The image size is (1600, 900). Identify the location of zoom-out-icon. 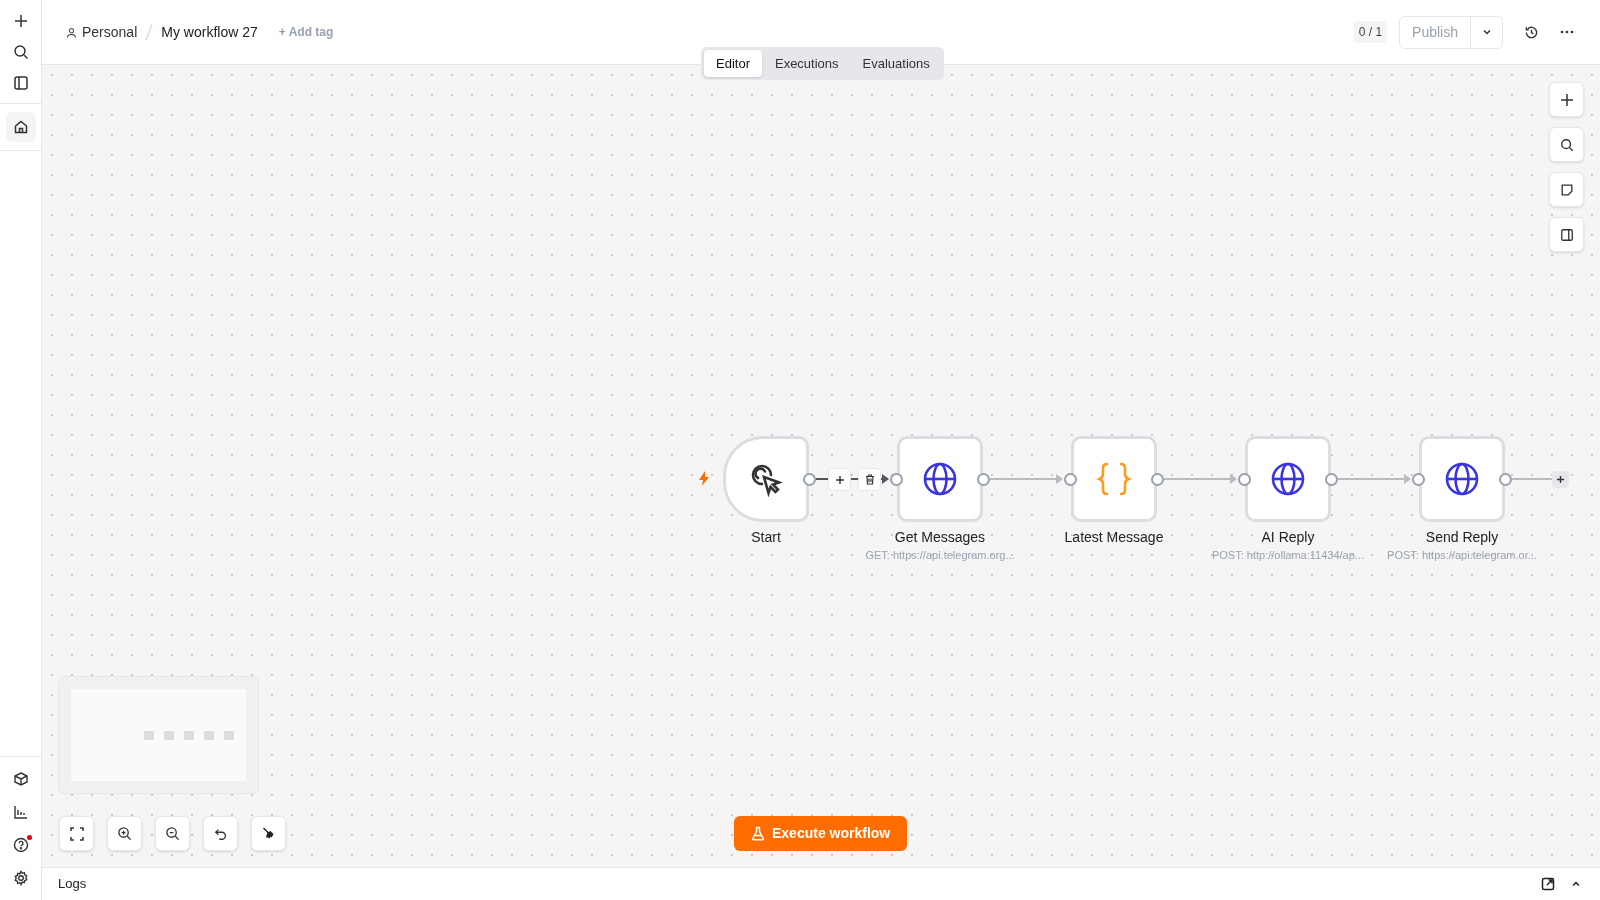
(172, 833).